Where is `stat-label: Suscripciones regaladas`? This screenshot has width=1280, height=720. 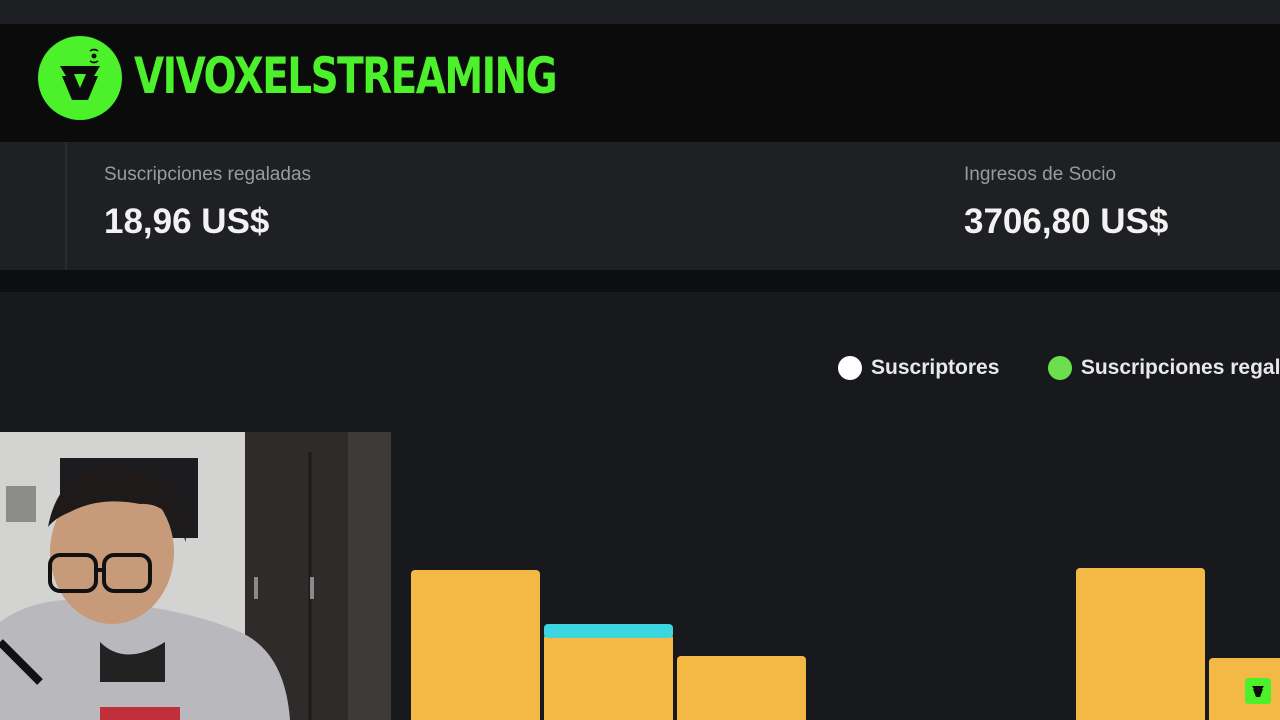 stat-label: Suscripciones regaladas is located at coordinates (208, 174).